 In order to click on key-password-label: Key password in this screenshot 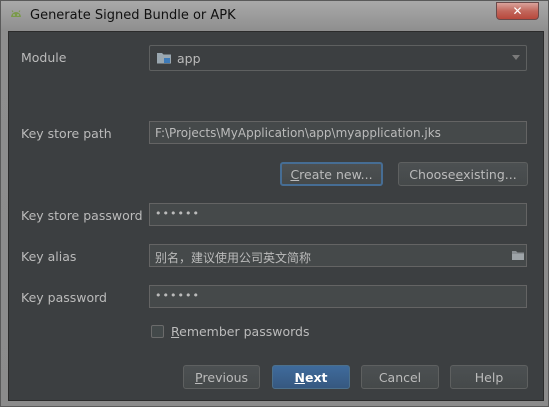, I will do `click(64, 297)`.